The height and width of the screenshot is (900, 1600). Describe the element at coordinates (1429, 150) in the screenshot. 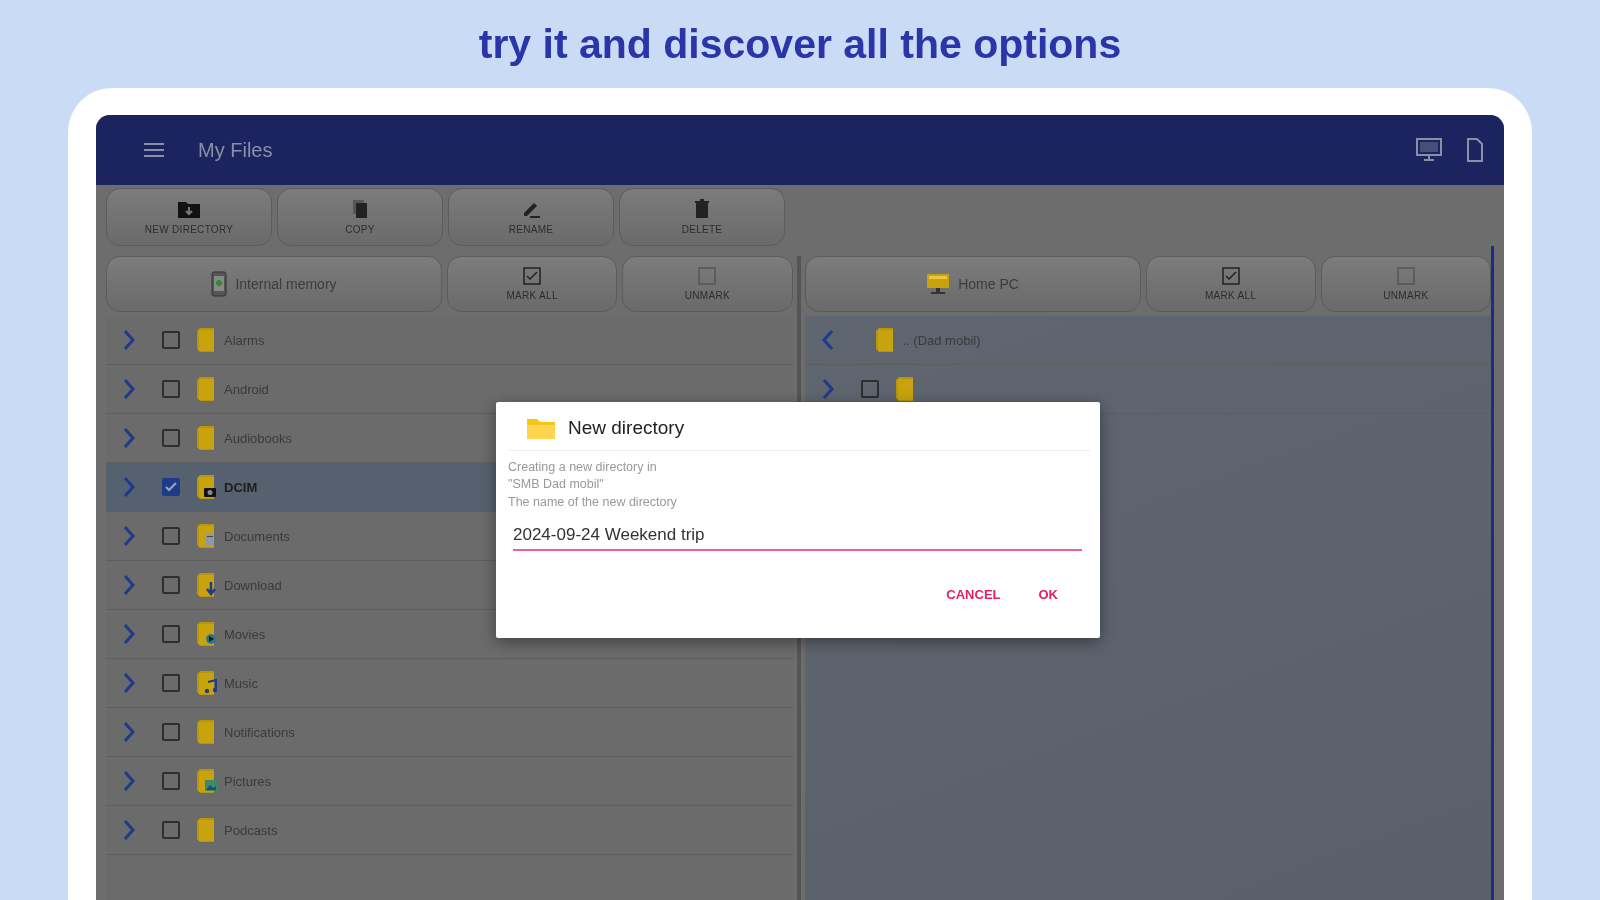

I see `monitor-icon` at that location.